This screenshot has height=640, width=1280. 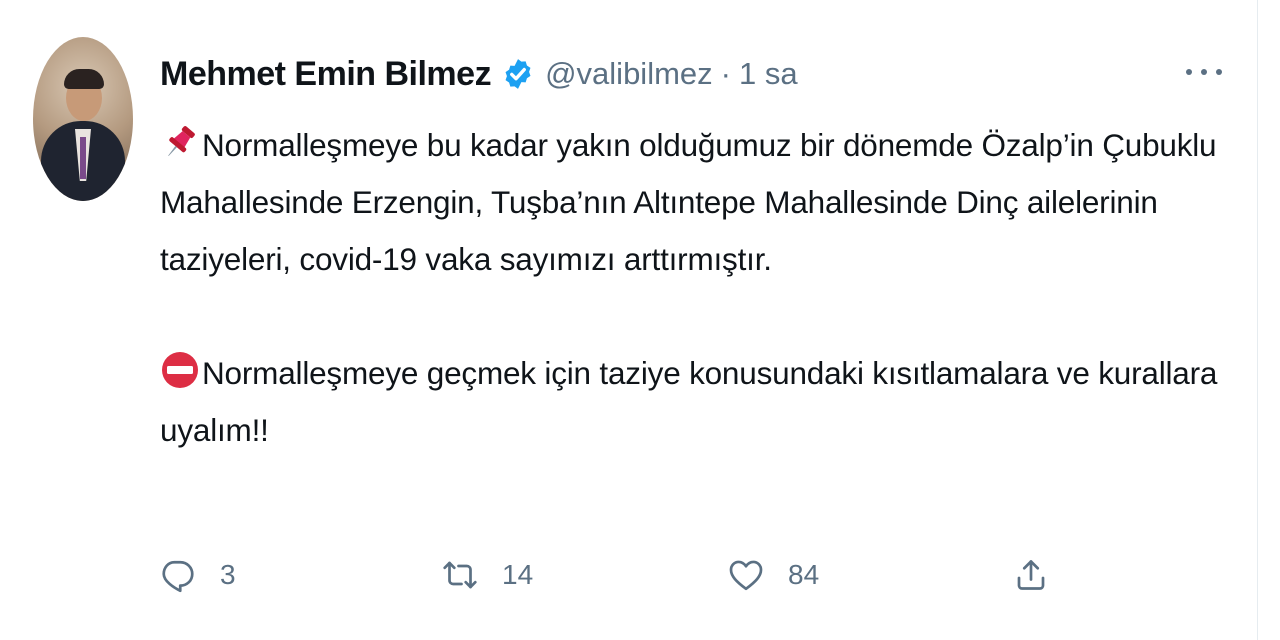 I want to click on share-icon, so click(x=1031, y=575).